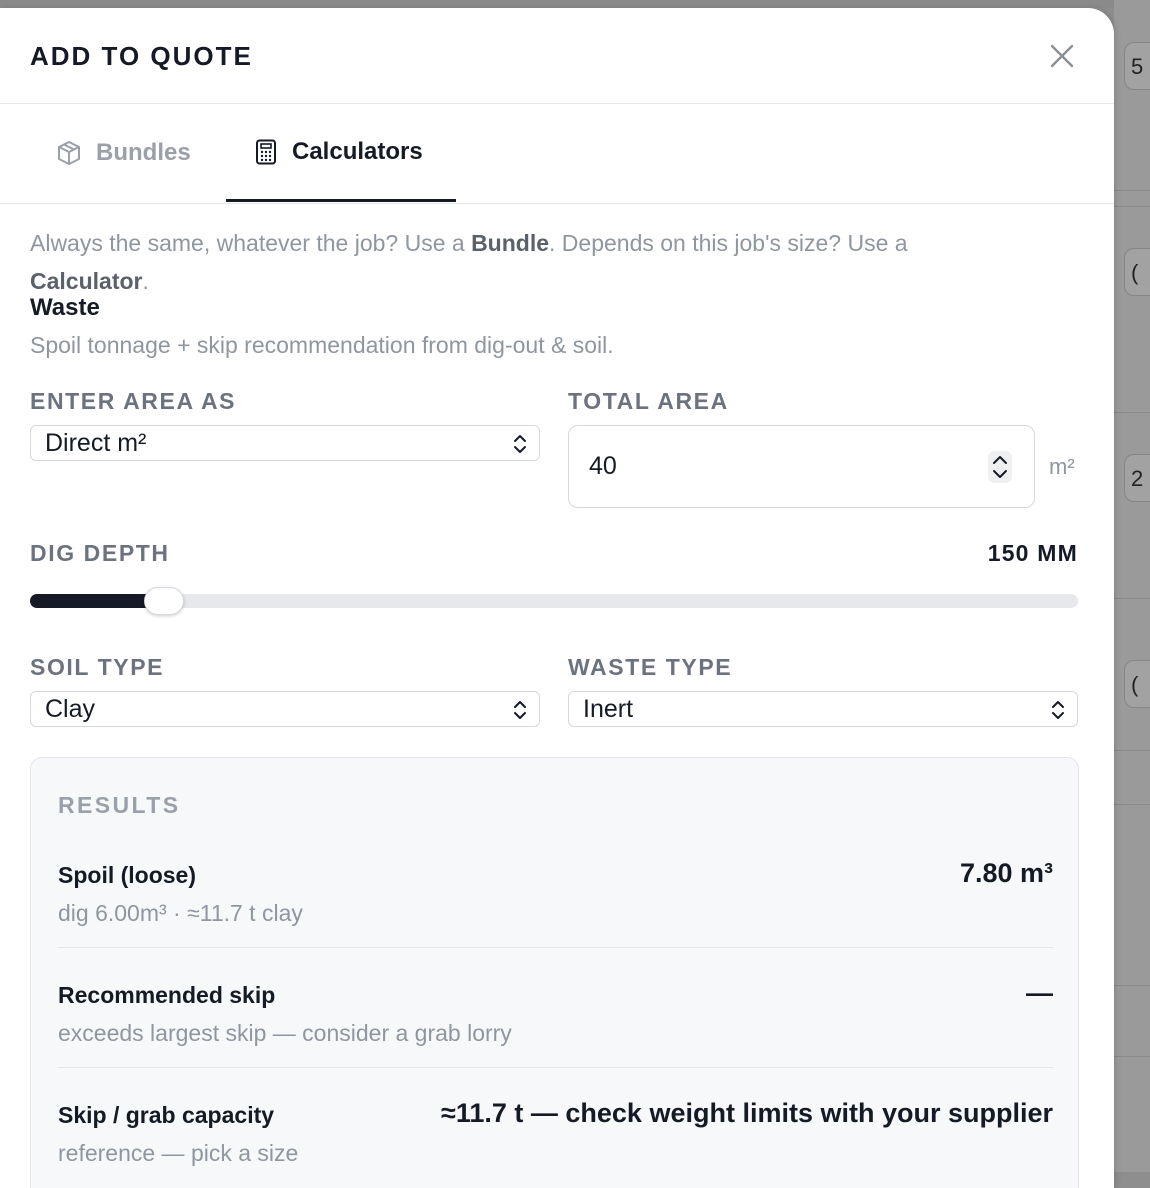  Describe the element at coordinates (510, 243) in the screenshot. I see `intro-bundle-emphasis: Bundle` at that location.